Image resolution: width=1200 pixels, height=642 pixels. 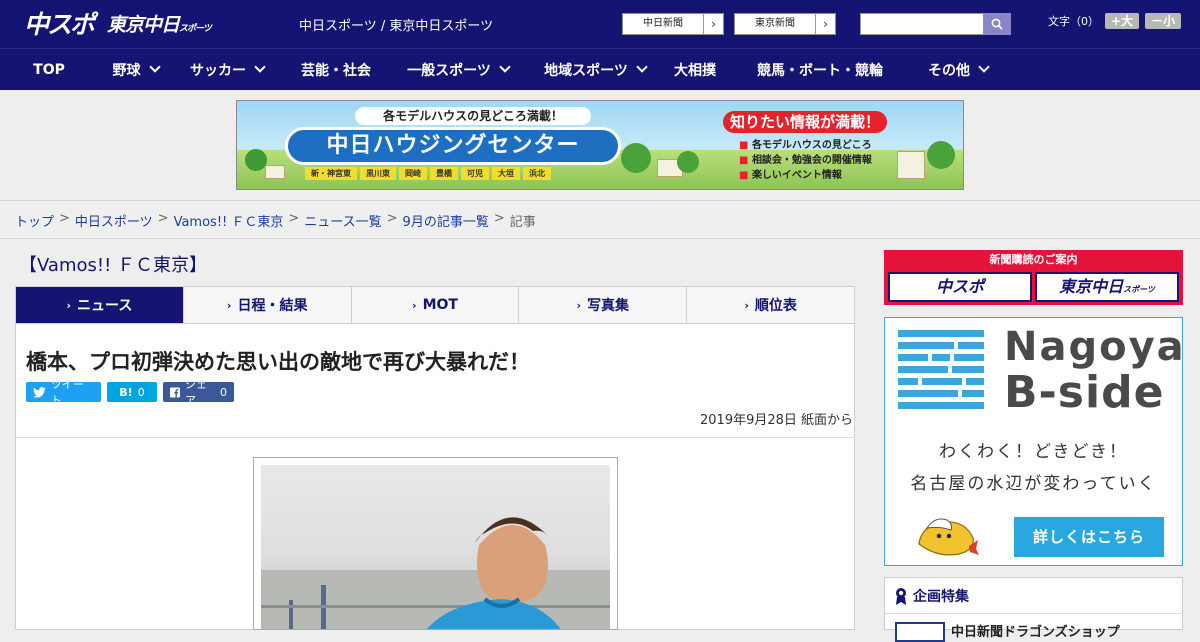 I want to click on subscribe-chuspo-link: 中スポ, so click(x=960, y=287).